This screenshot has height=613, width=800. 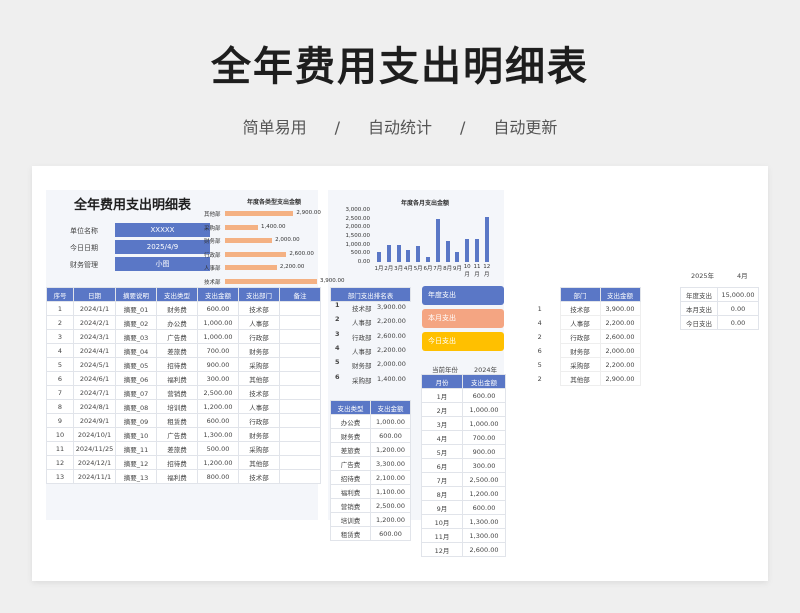 I want to click on table-cell: 摘要_02, so click(x=136, y=322).